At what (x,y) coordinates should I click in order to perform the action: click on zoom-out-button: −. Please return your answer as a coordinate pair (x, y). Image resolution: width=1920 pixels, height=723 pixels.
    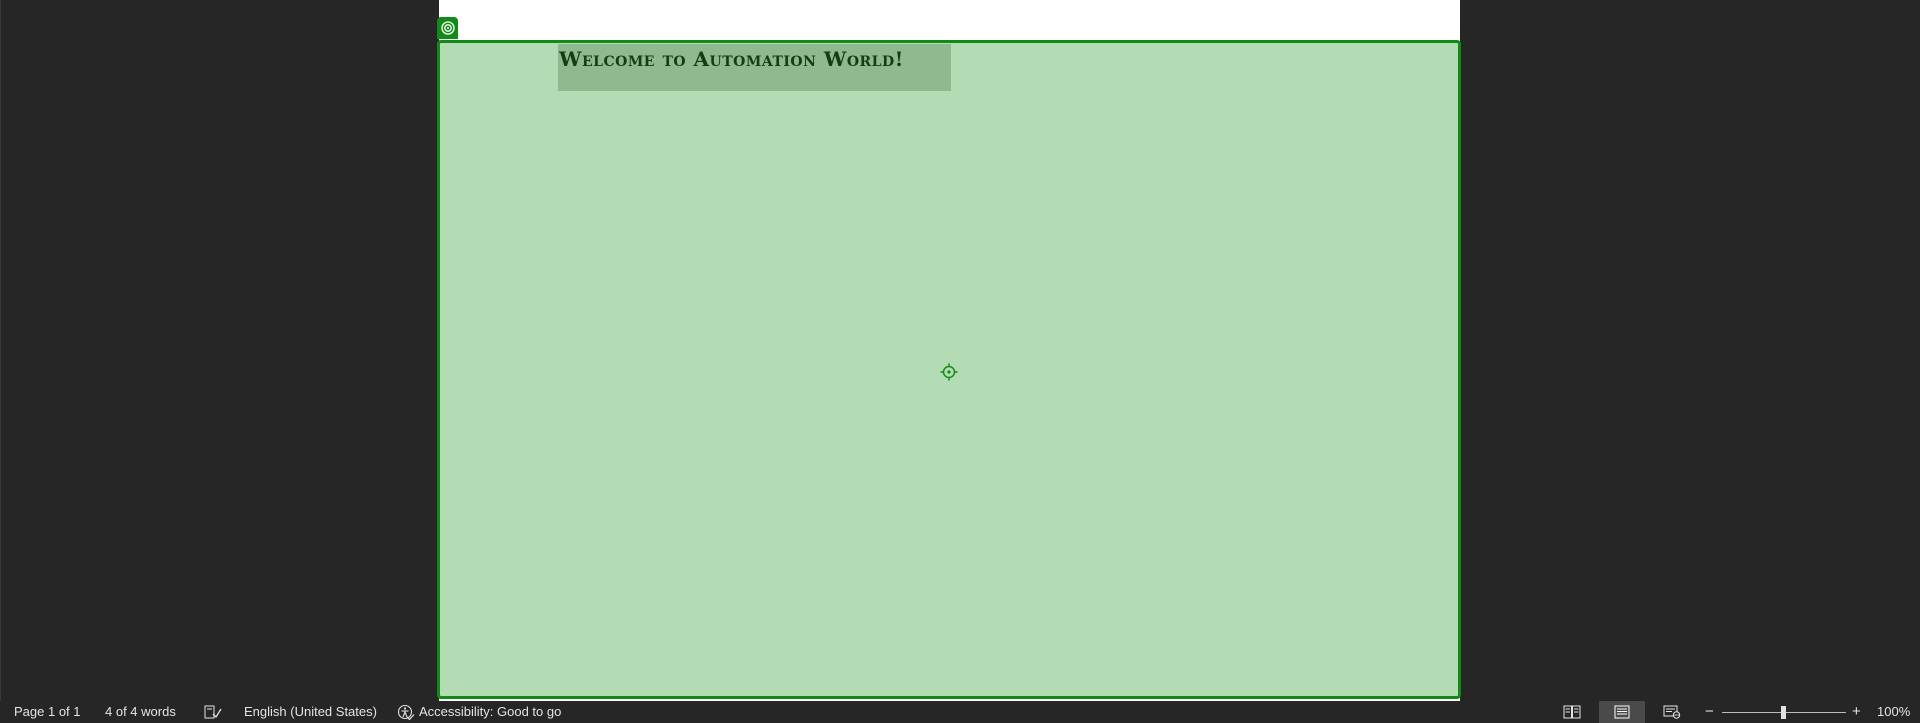
    Looking at the image, I should click on (1709, 712).